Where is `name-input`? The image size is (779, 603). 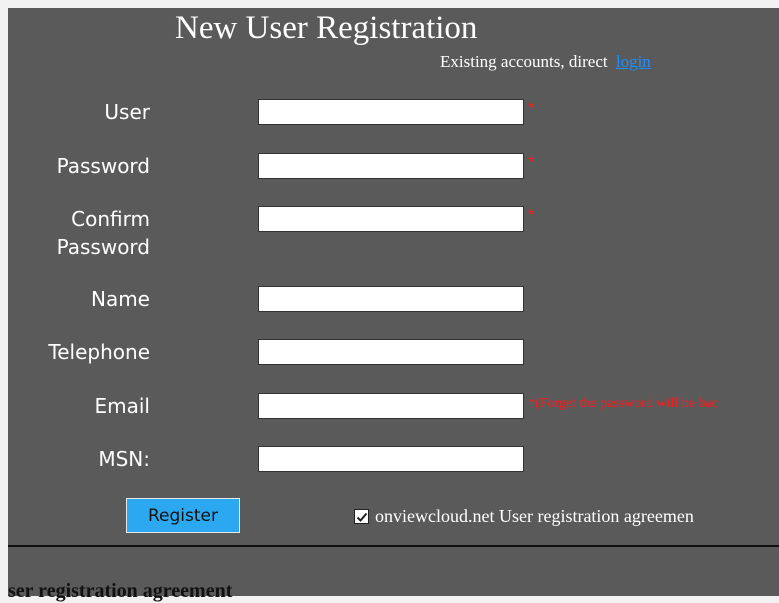 name-input is located at coordinates (391, 299).